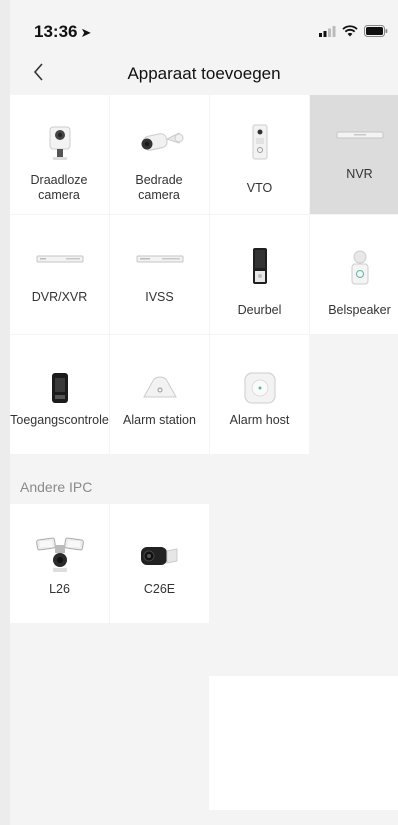  I want to click on status-time-text: 13:36, so click(56, 31).